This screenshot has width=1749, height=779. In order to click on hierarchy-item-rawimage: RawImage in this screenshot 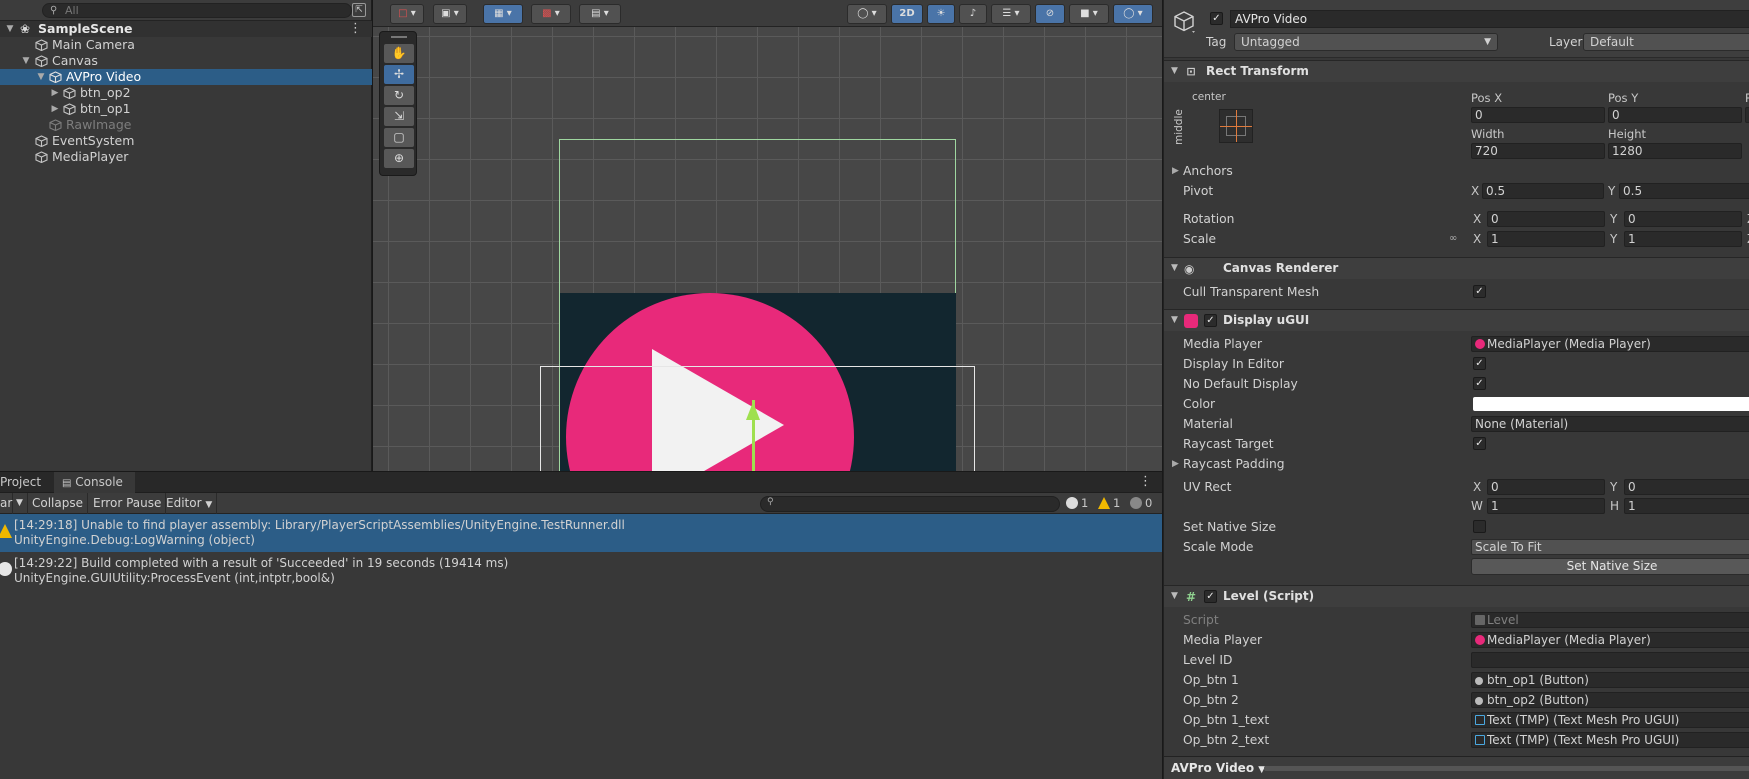, I will do `click(186, 125)`.